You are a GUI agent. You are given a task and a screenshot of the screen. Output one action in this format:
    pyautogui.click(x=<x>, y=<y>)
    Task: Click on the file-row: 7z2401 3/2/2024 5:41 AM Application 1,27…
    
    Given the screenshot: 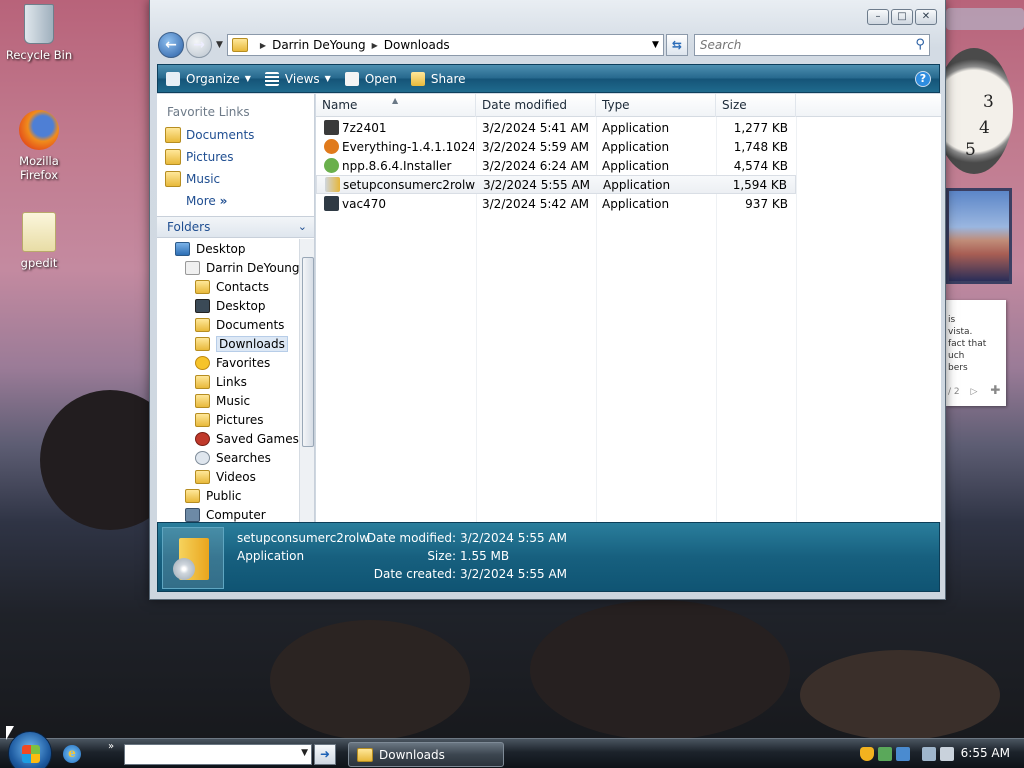 What is the action you would take?
    pyautogui.click(x=556, y=127)
    